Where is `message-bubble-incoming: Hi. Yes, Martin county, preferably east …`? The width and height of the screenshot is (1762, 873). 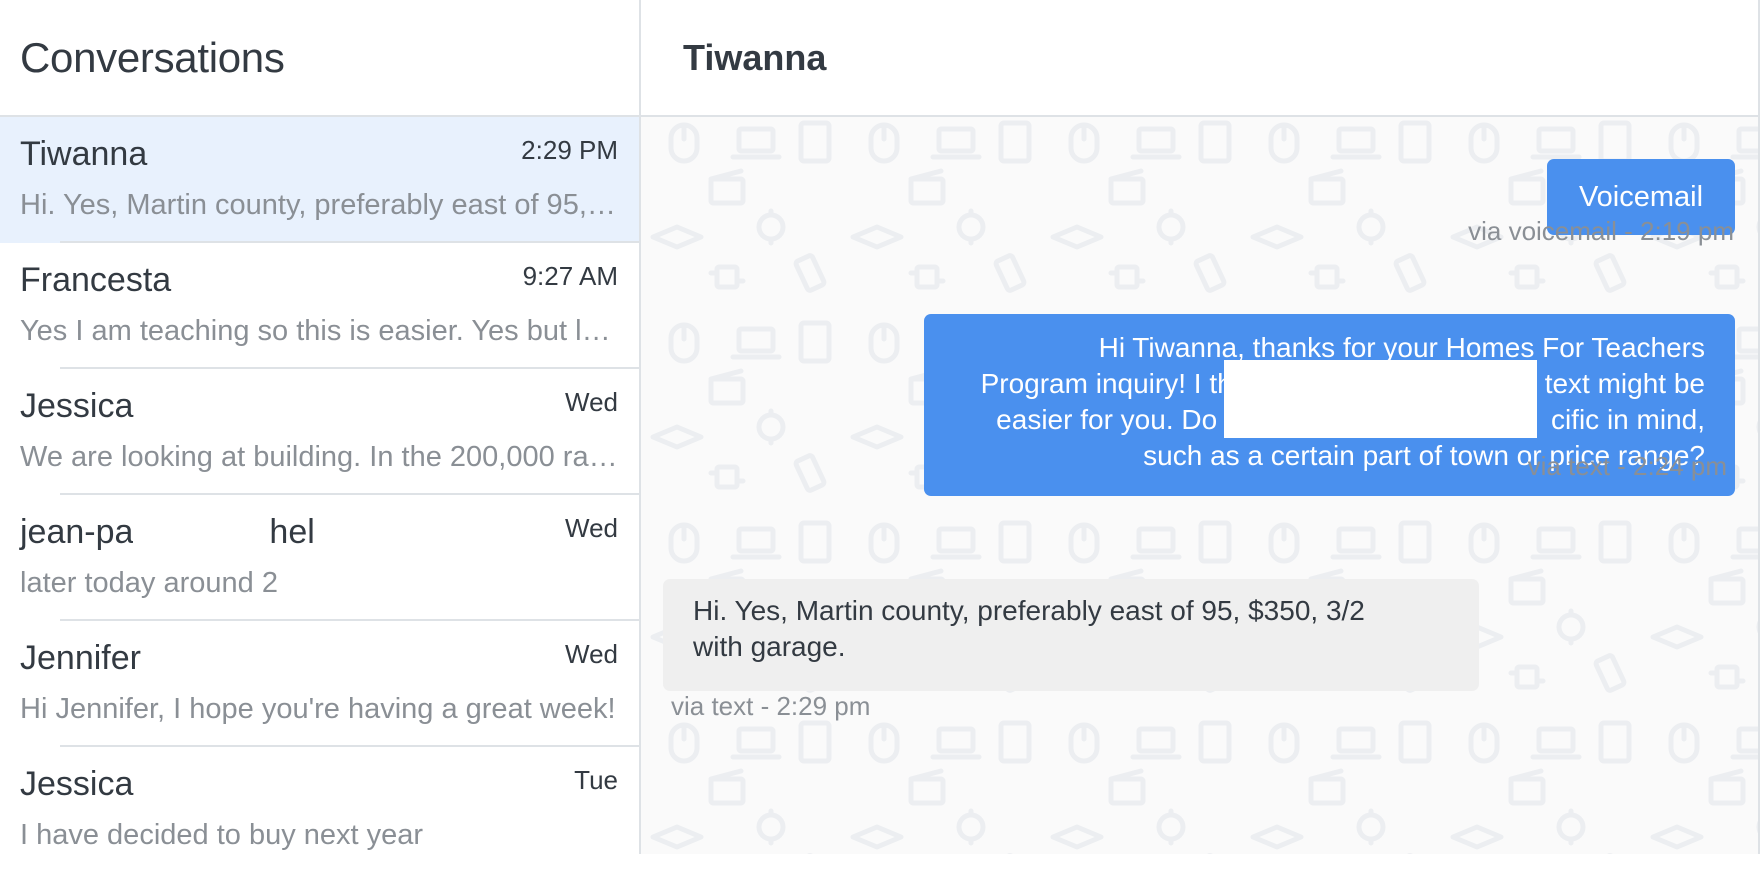 message-bubble-incoming: Hi. Yes, Martin county, preferably east … is located at coordinates (1071, 635).